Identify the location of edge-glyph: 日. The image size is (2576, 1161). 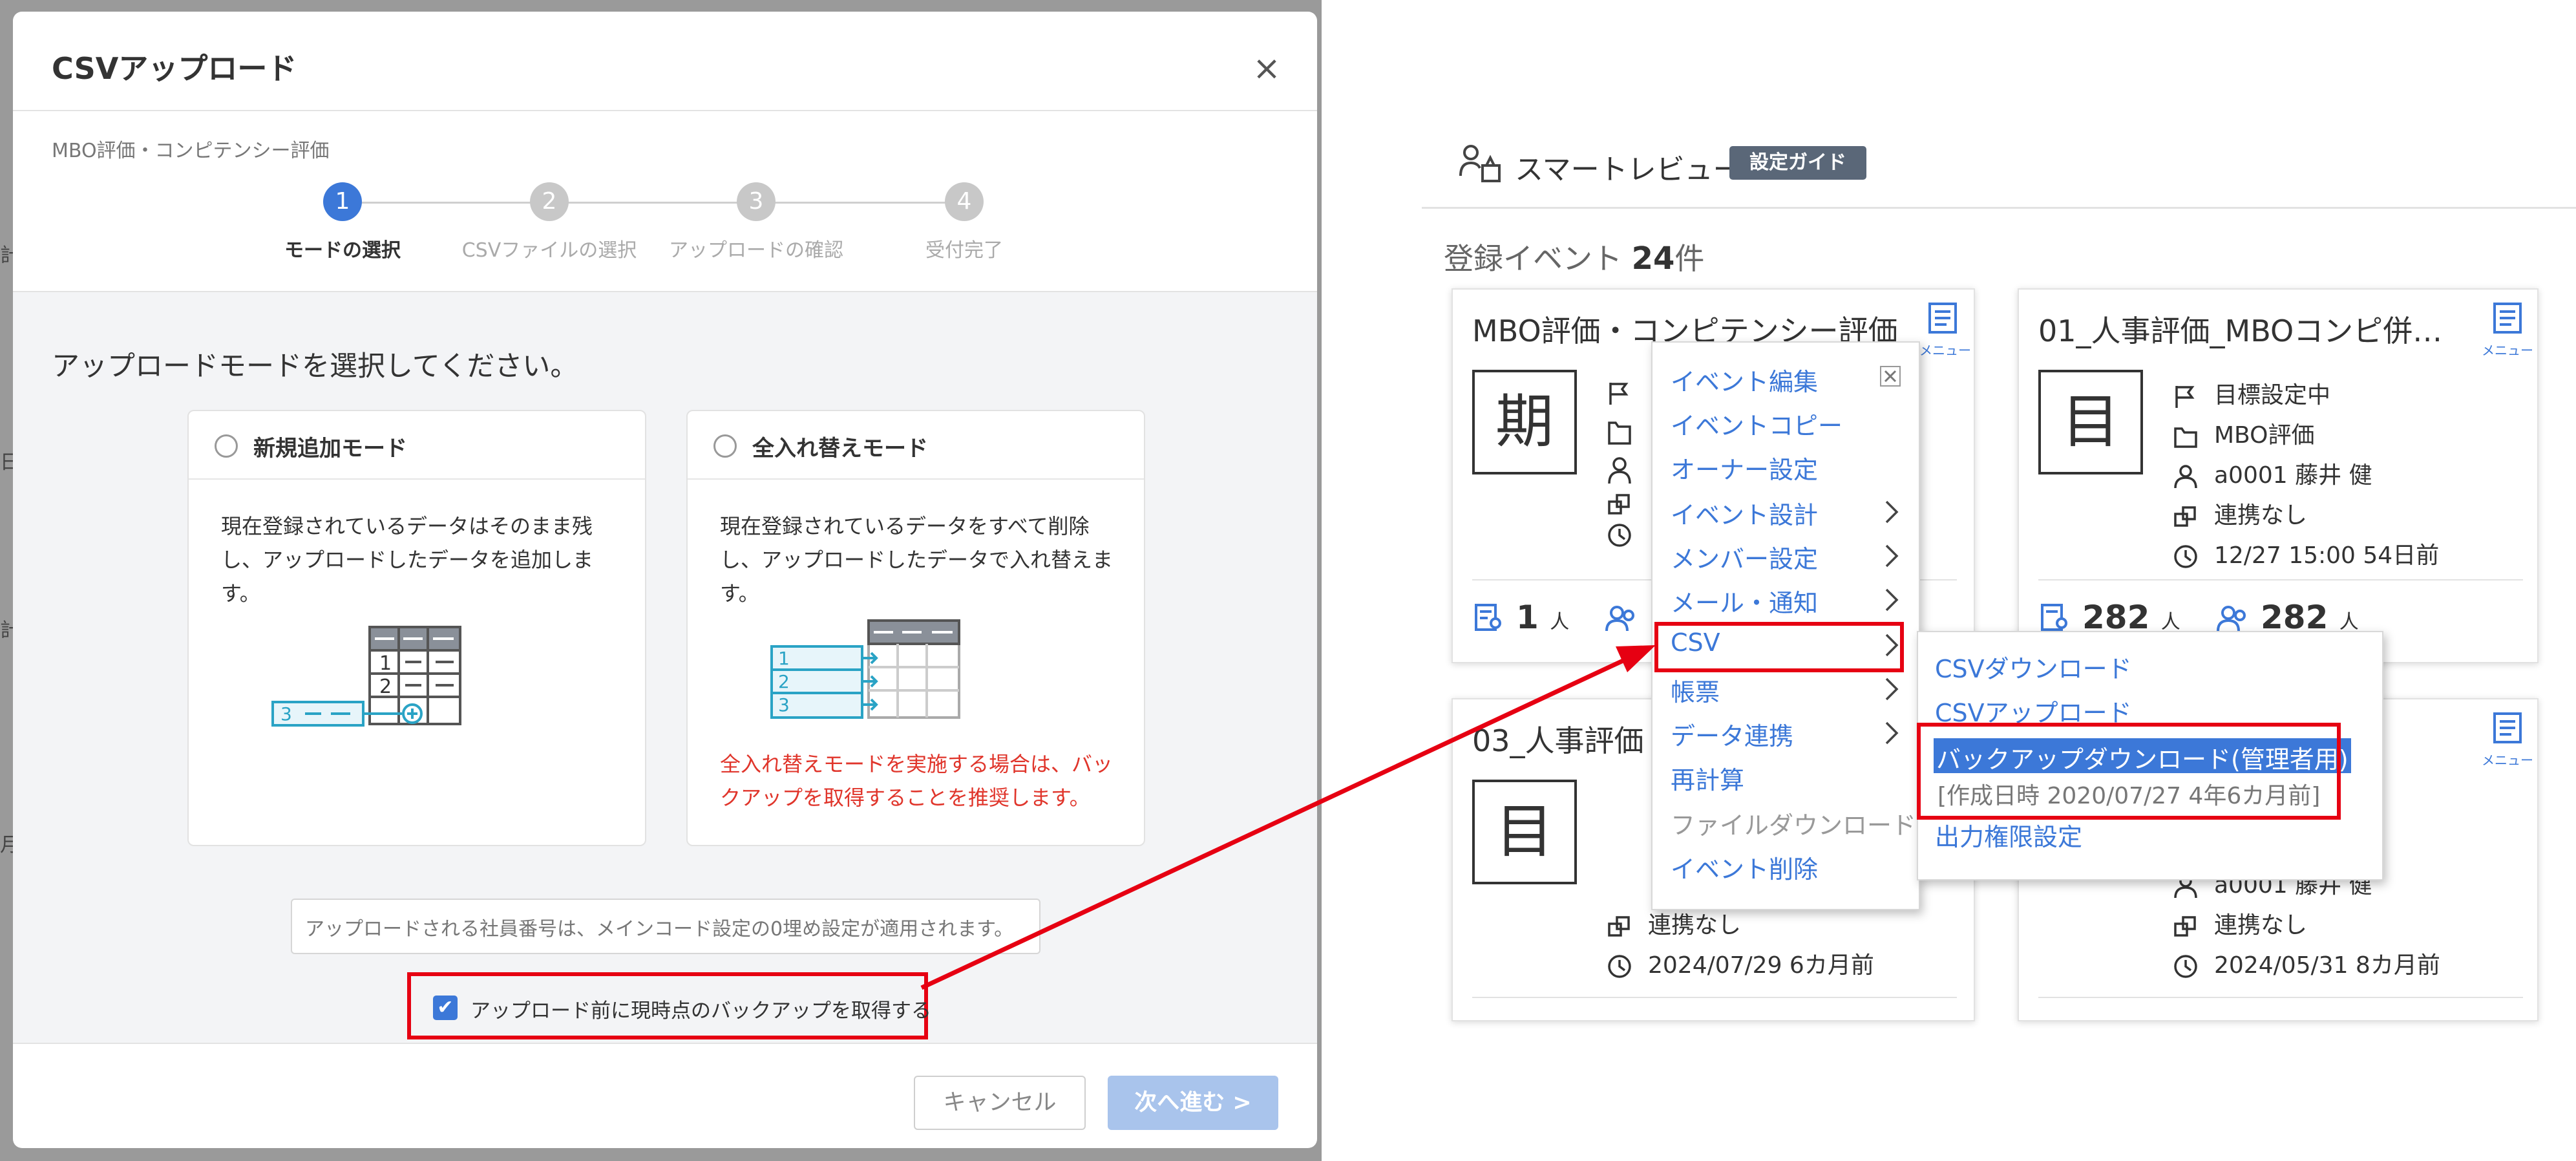
(9, 462).